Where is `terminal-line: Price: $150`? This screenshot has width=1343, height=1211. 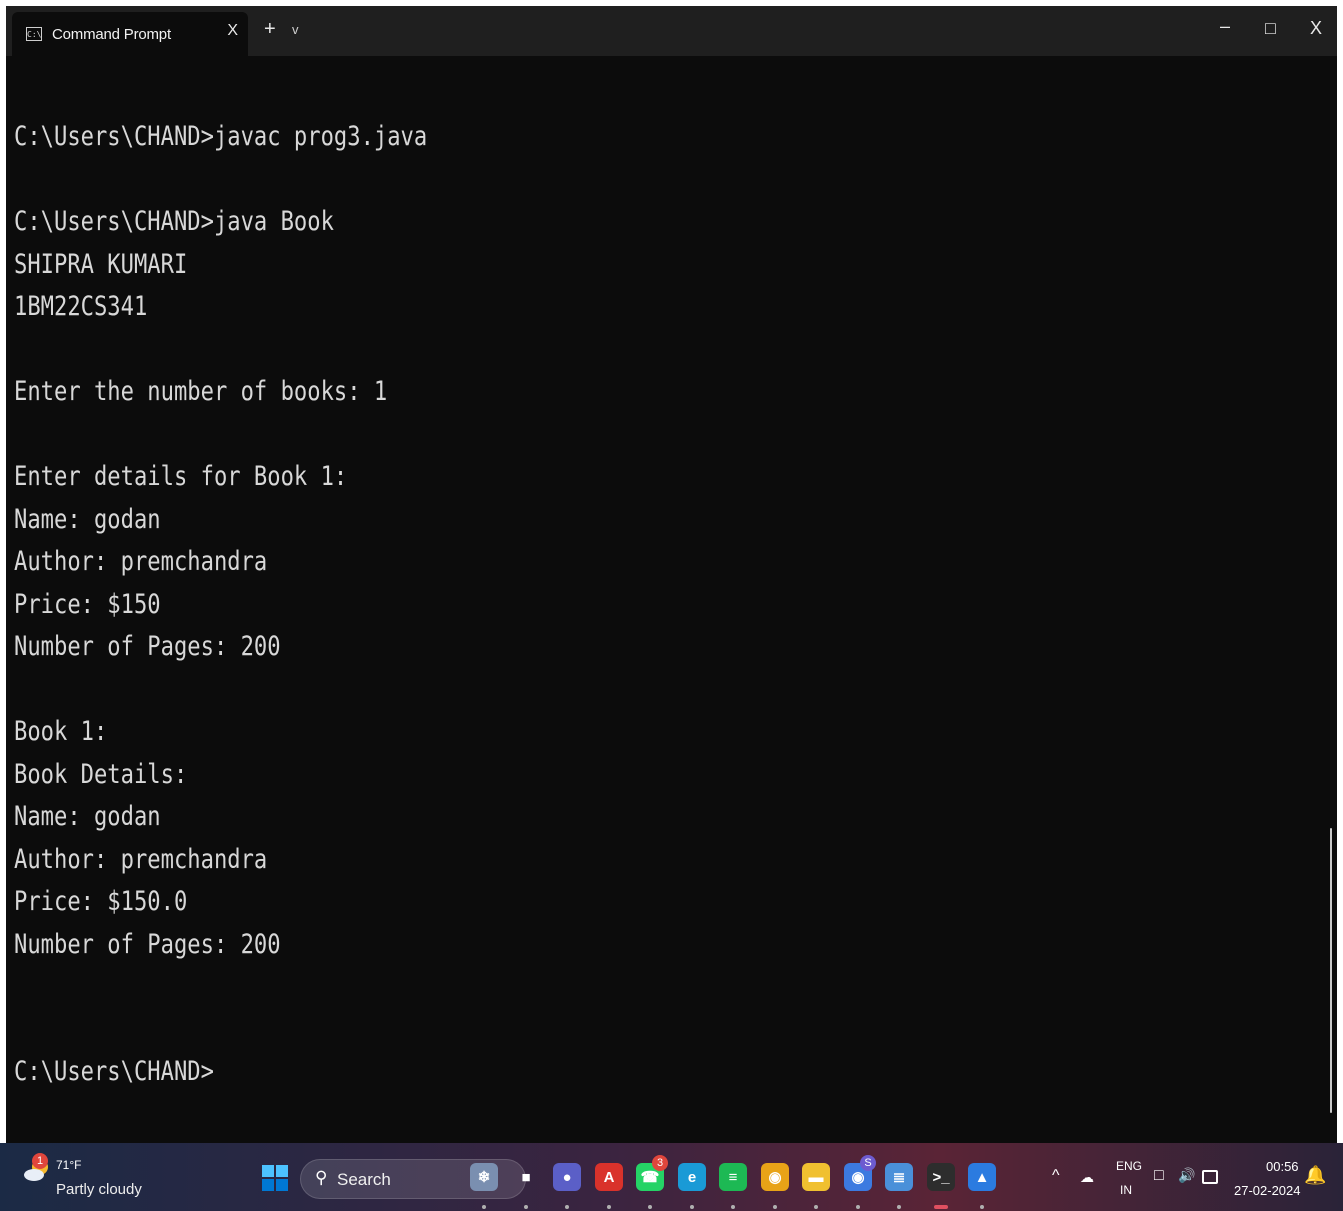
terminal-line: Price: $150 is located at coordinates (87, 604).